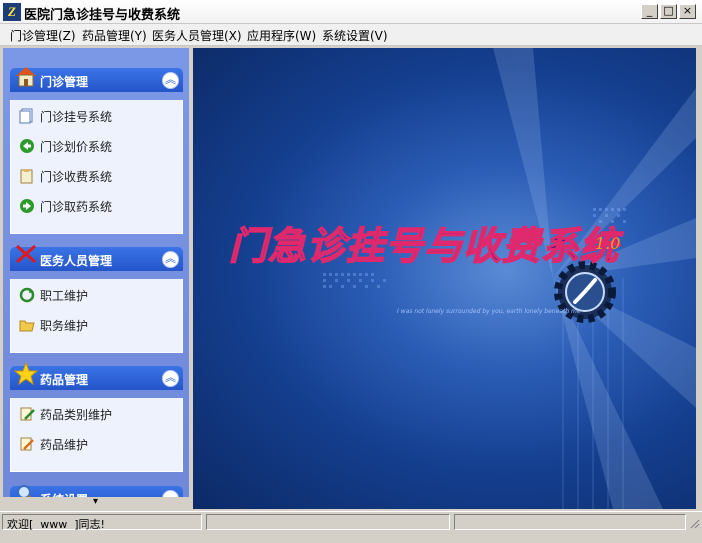  Describe the element at coordinates (76, 261) in the screenshot. I see `group-title: 医务人员管理` at that location.